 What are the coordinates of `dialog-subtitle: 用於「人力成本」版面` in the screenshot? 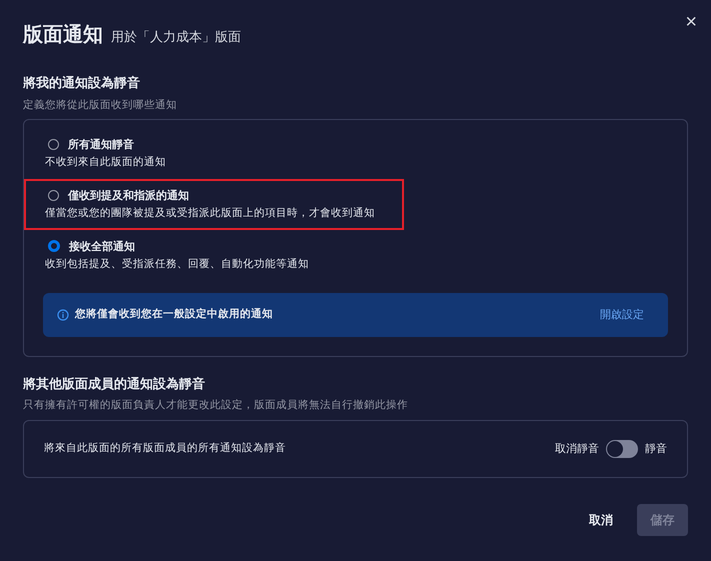 It's located at (176, 38).